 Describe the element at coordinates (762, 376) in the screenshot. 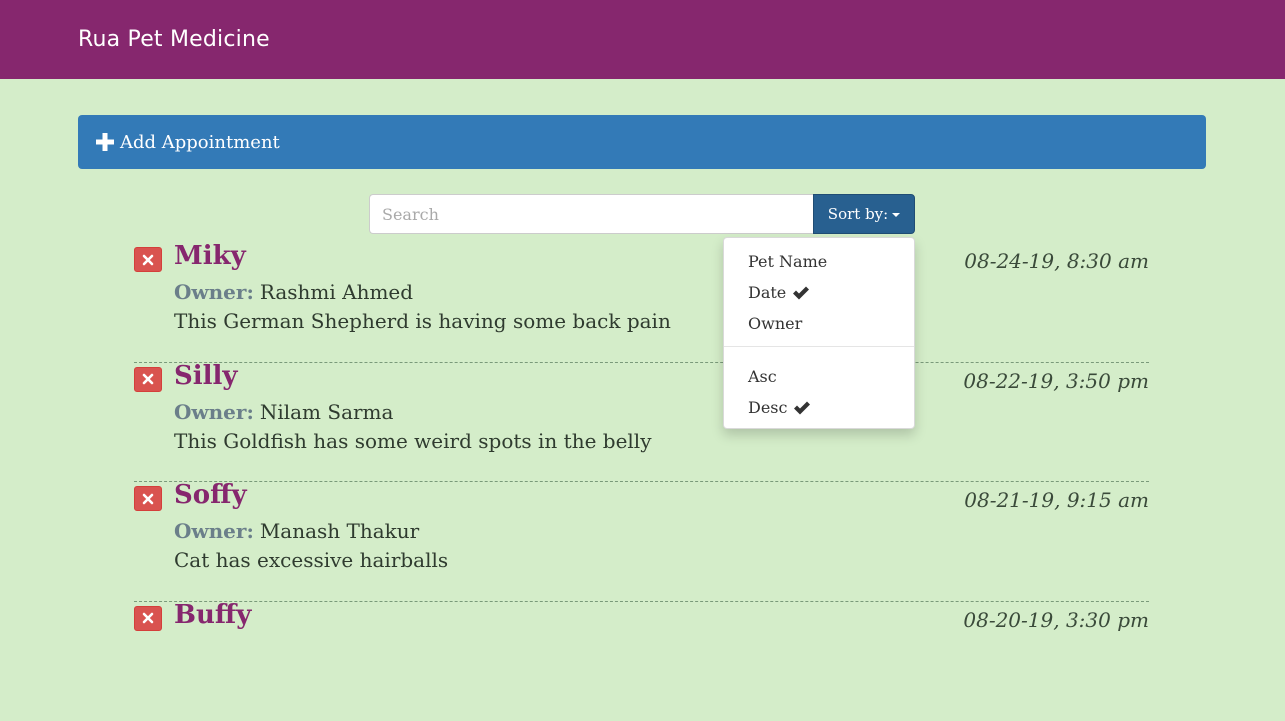

I see `sort-option-label: Asc` at that location.